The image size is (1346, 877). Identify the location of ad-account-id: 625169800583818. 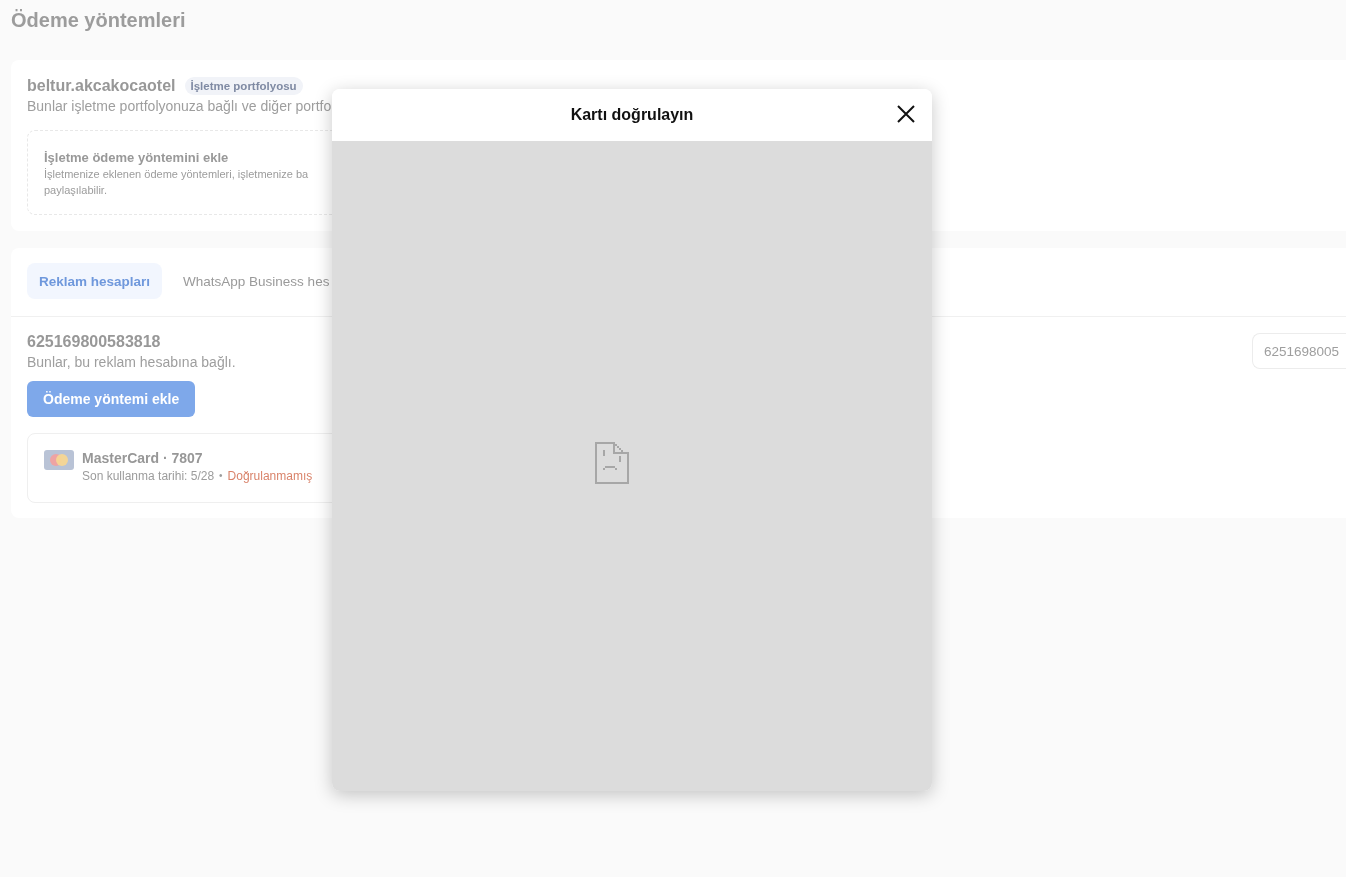
(94, 342).